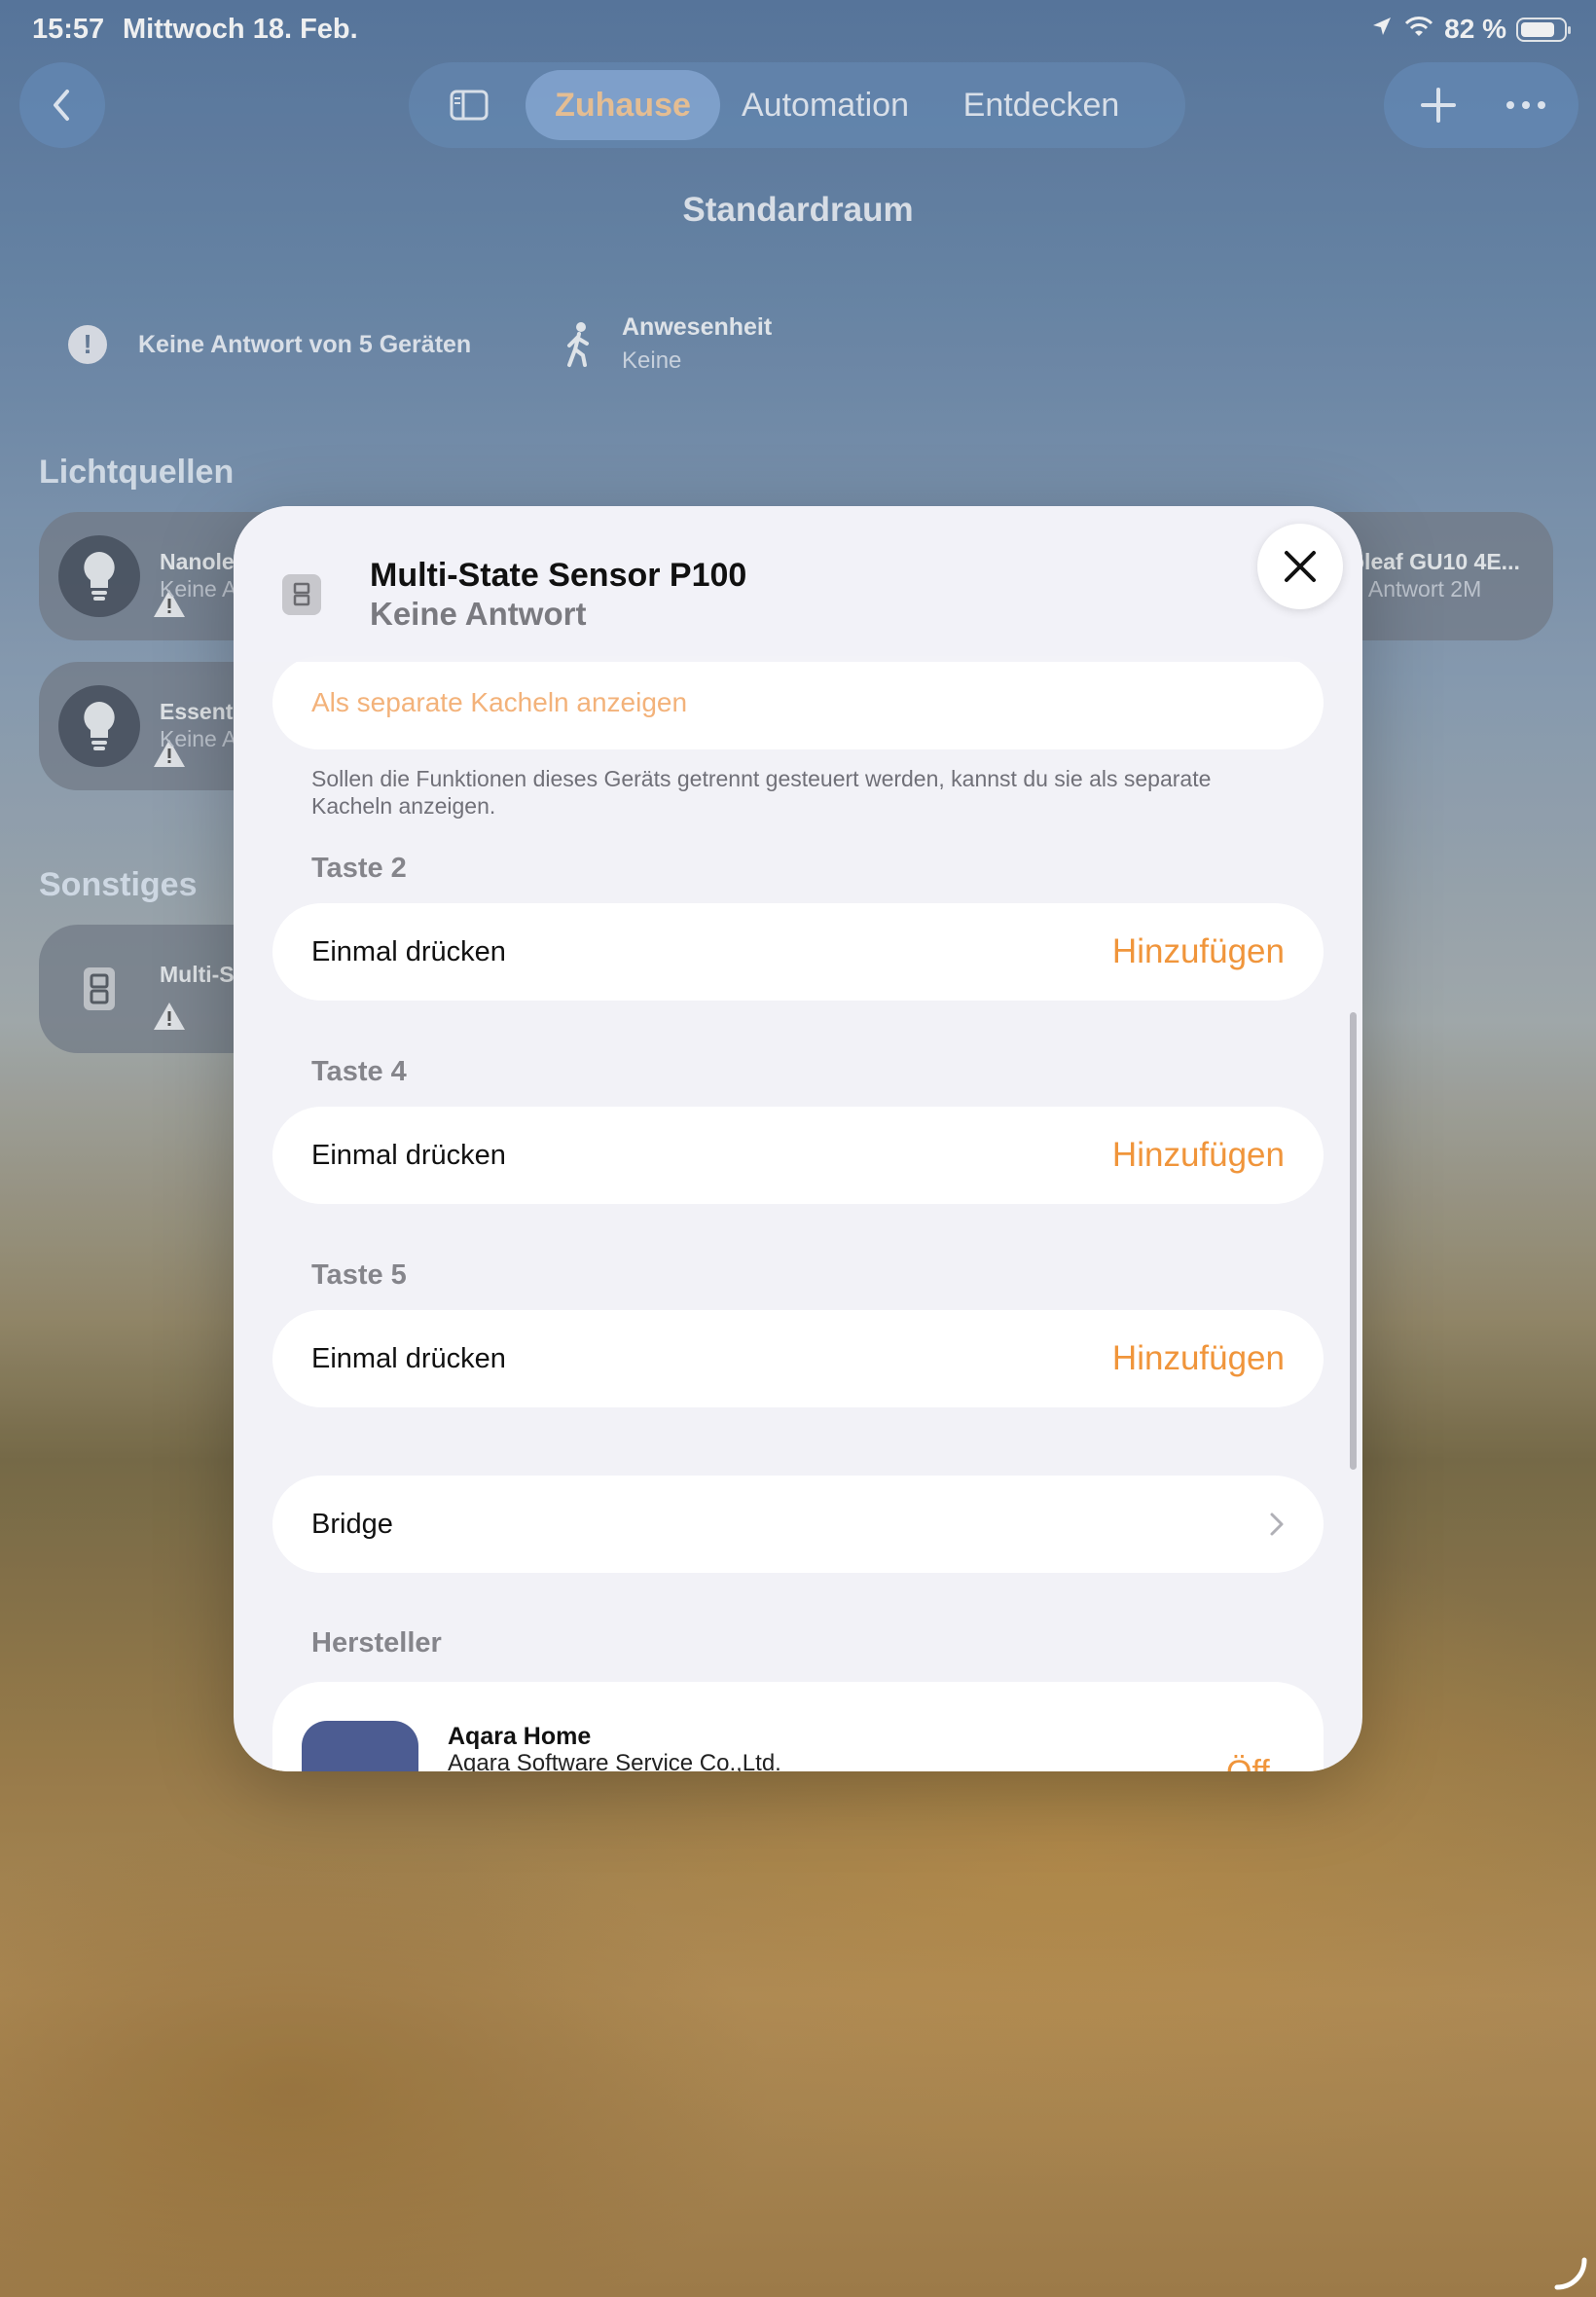 Image resolution: width=1596 pixels, height=2297 pixels. What do you see at coordinates (360, 1746) in the screenshot?
I see `aqara-app-icon: Aqara` at bounding box center [360, 1746].